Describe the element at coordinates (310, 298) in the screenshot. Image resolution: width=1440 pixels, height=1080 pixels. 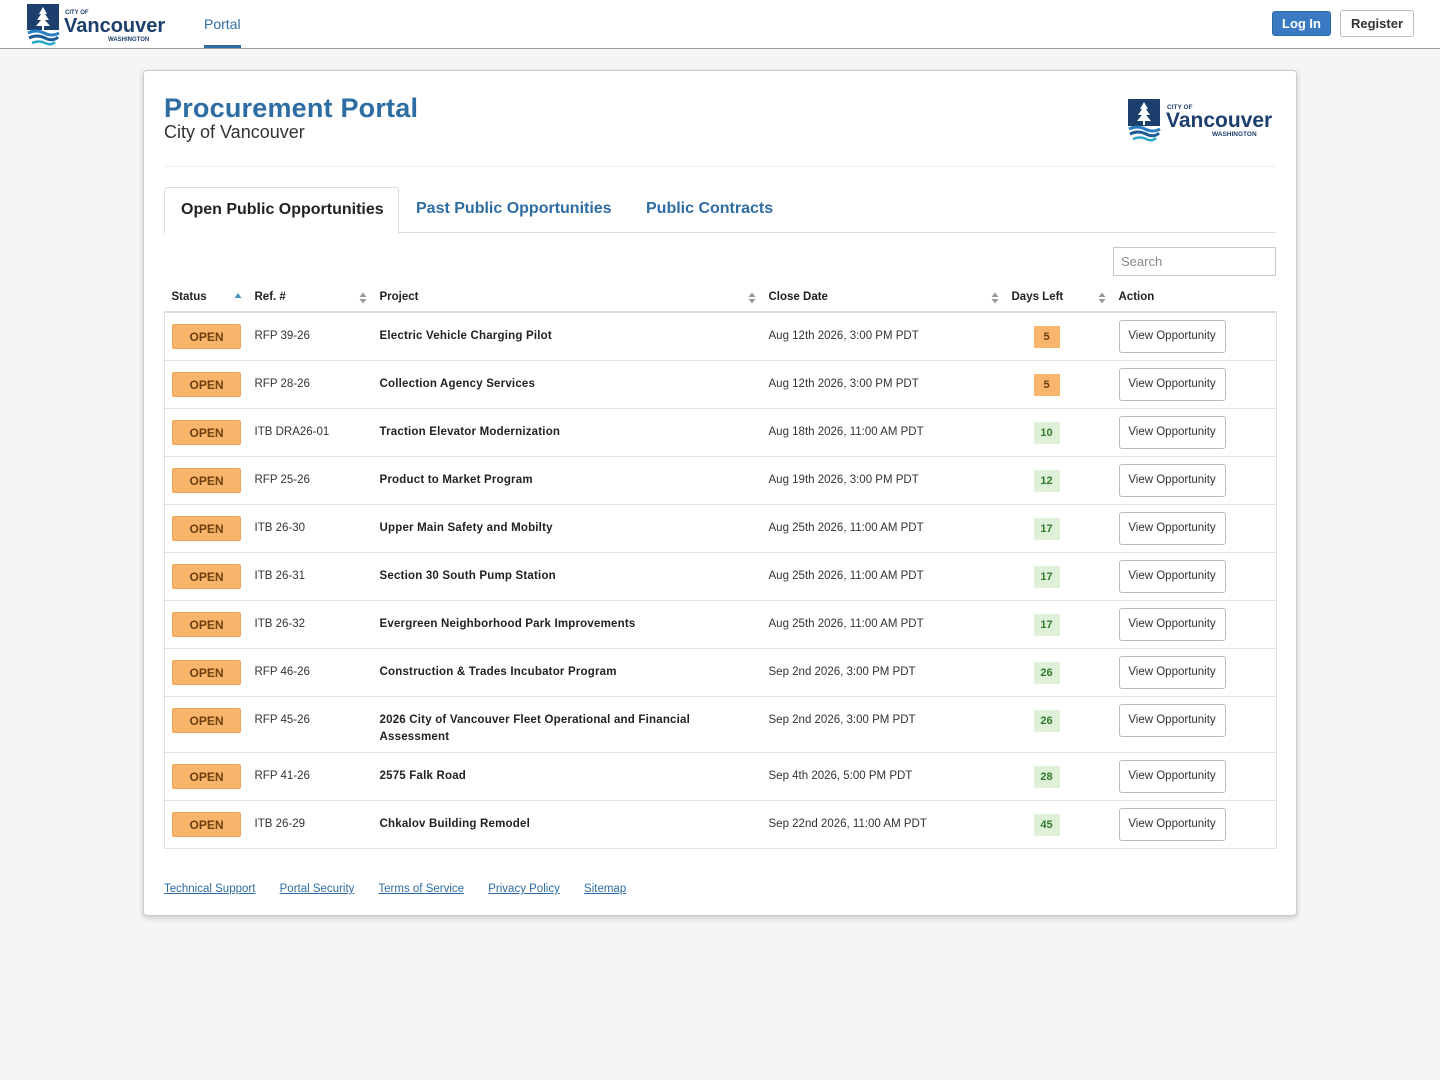
I see `column-header-ref: Ref. #` at that location.